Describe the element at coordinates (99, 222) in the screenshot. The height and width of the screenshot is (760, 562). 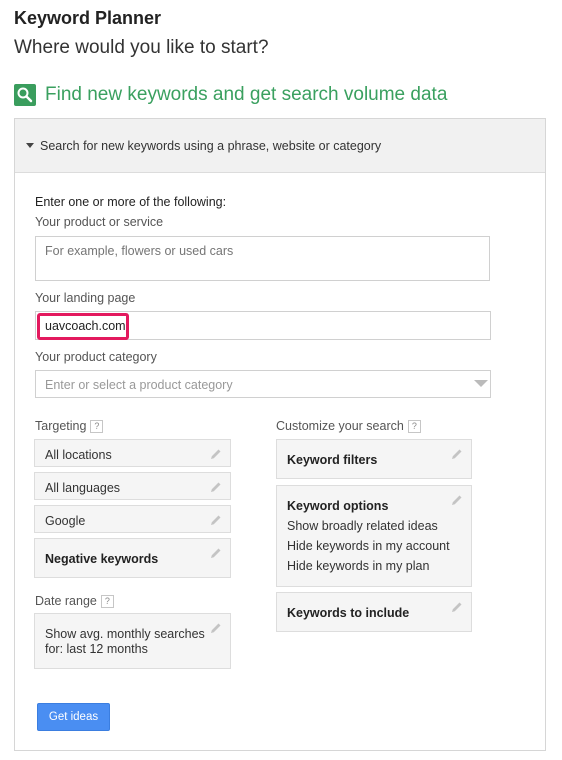
I see `product-label: Your product or service` at that location.